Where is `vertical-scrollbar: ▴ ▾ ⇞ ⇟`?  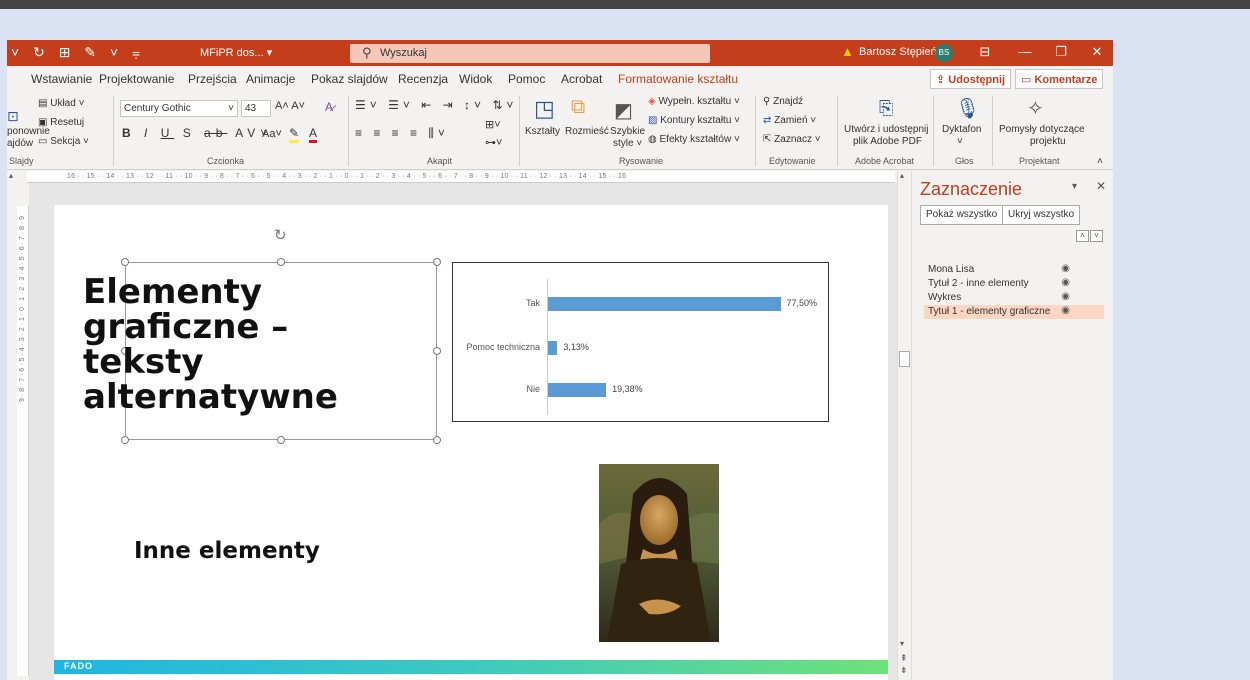
vertical-scrollbar: ▴ ▾ ⇞ ⇟ is located at coordinates (904, 425).